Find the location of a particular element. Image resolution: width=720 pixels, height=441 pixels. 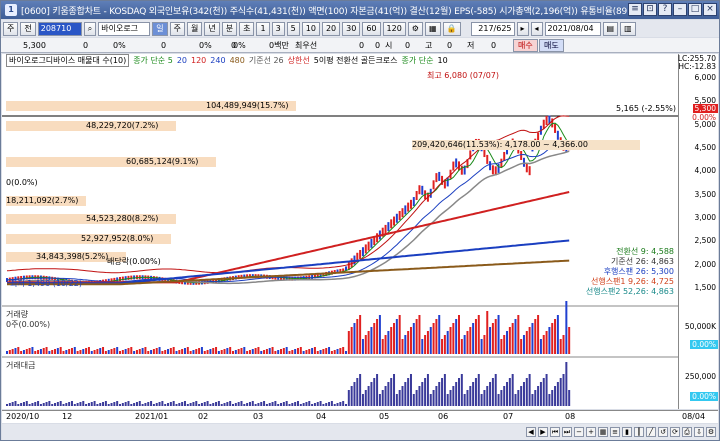

first-icon: ⏮ is located at coordinates (555, 432).